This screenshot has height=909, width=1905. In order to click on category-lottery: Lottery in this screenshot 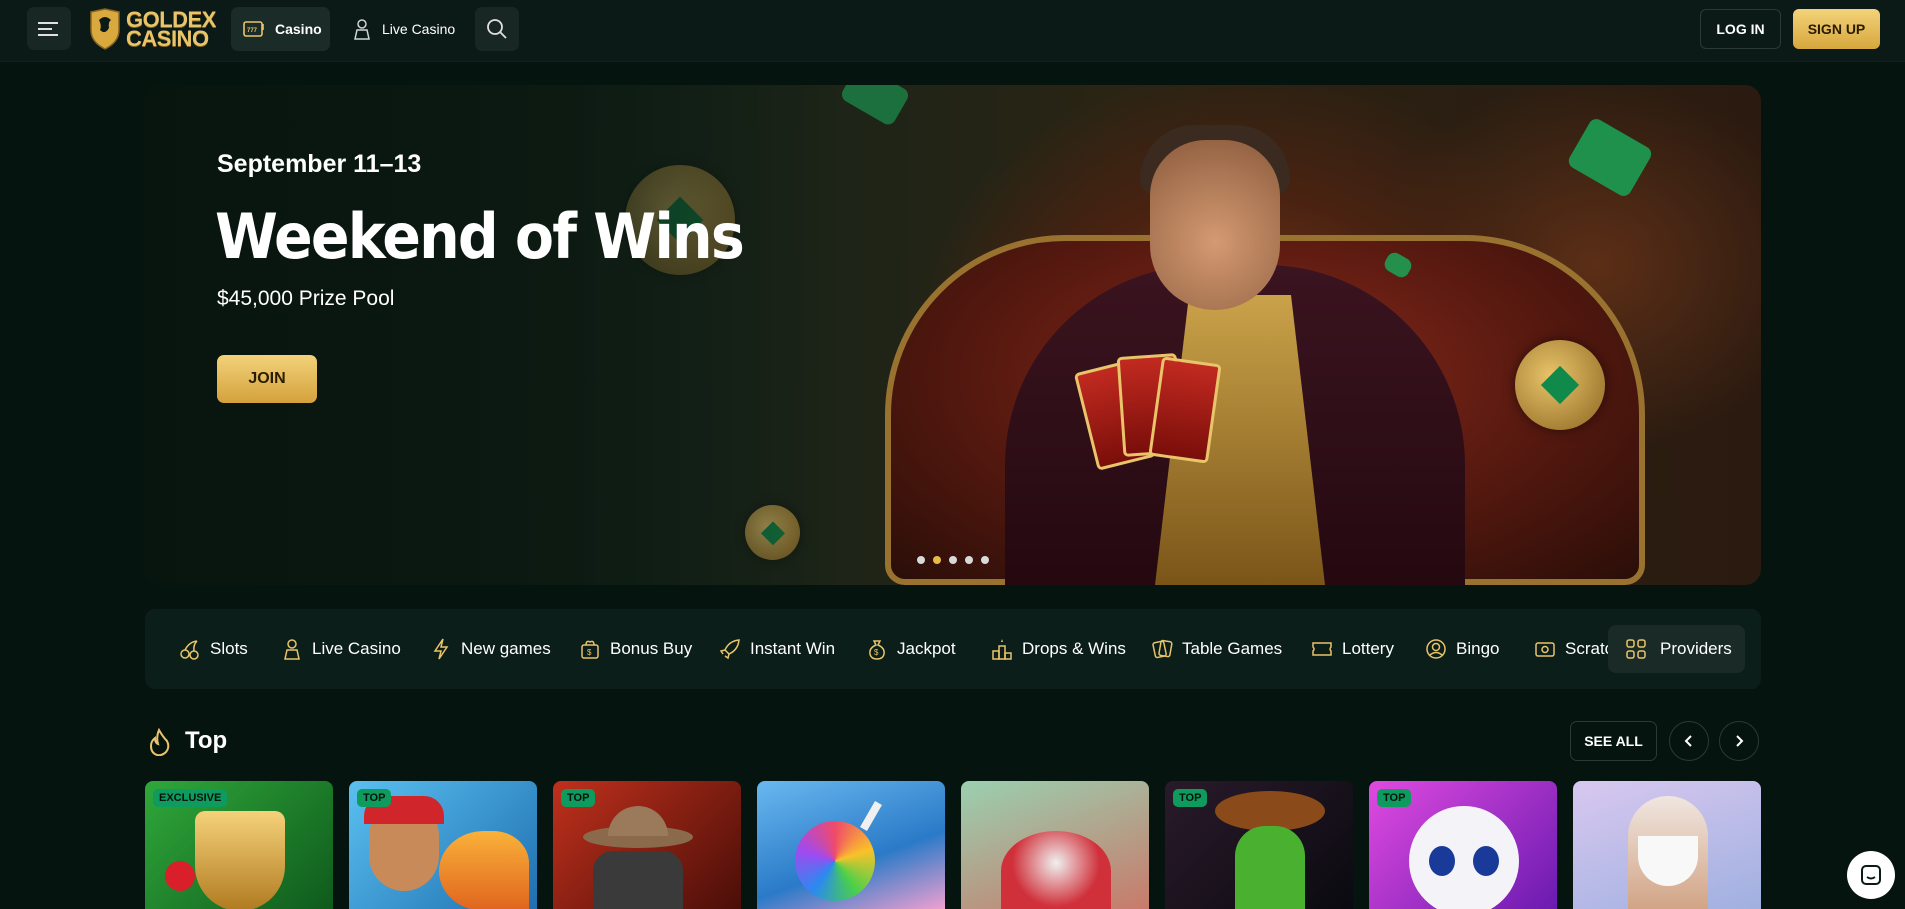, I will do `click(1352, 649)`.